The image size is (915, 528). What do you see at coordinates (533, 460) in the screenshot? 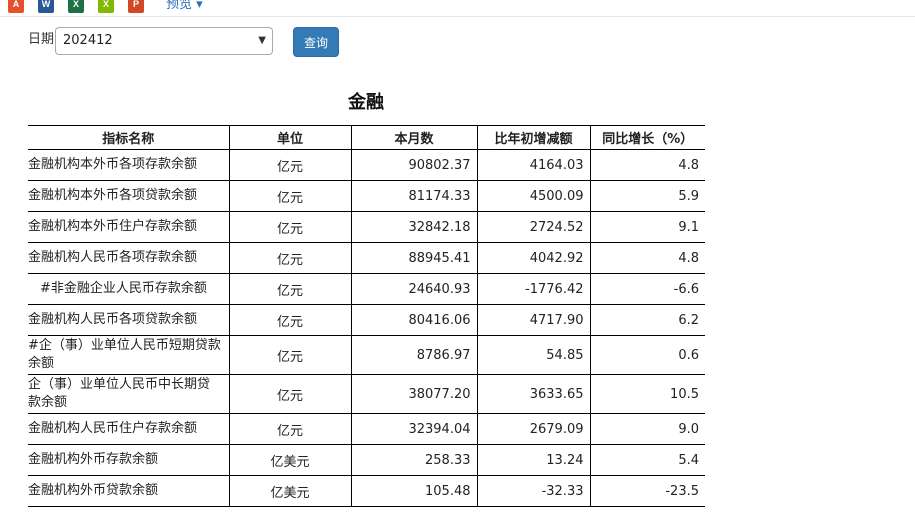
I see `change-ytd-cell: 13.24` at bounding box center [533, 460].